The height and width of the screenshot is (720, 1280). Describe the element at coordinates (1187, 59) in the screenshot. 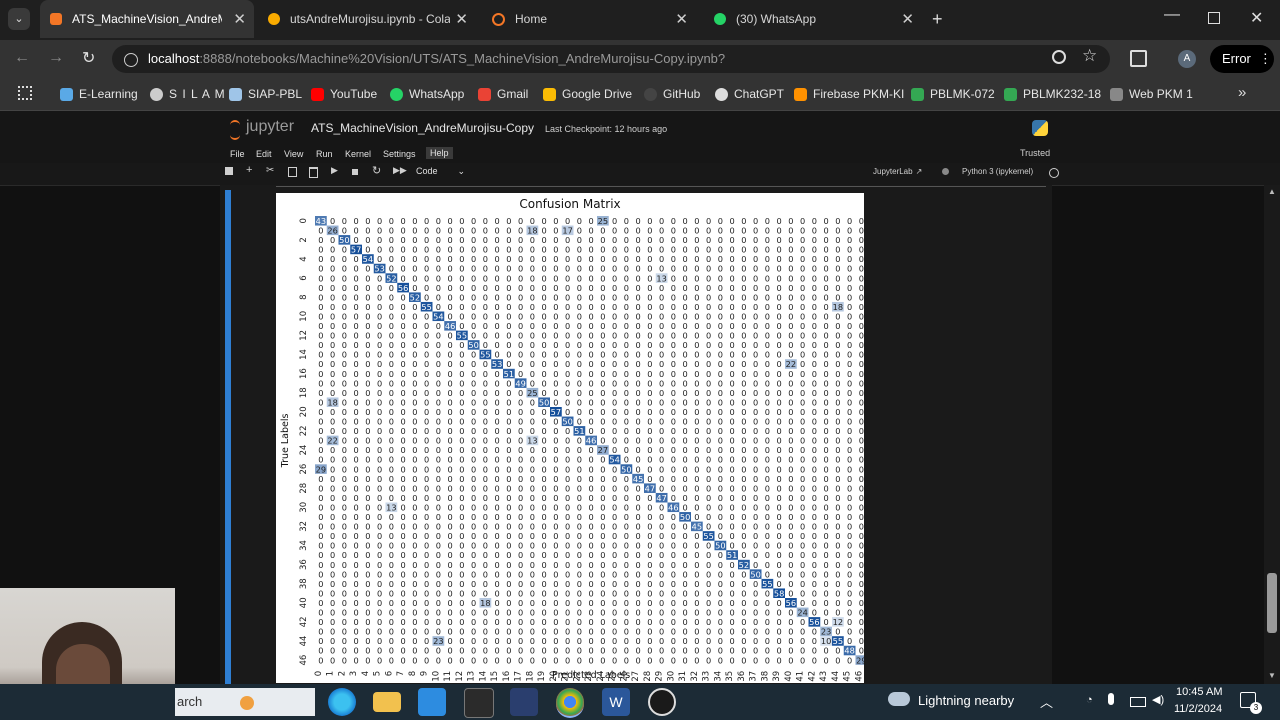

I see `avatar: A` at that location.